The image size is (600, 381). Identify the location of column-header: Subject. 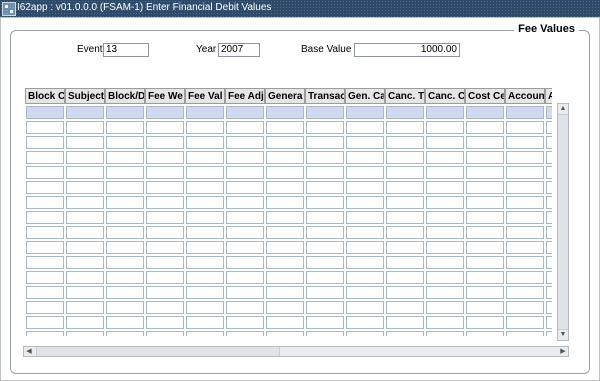
(85, 96).